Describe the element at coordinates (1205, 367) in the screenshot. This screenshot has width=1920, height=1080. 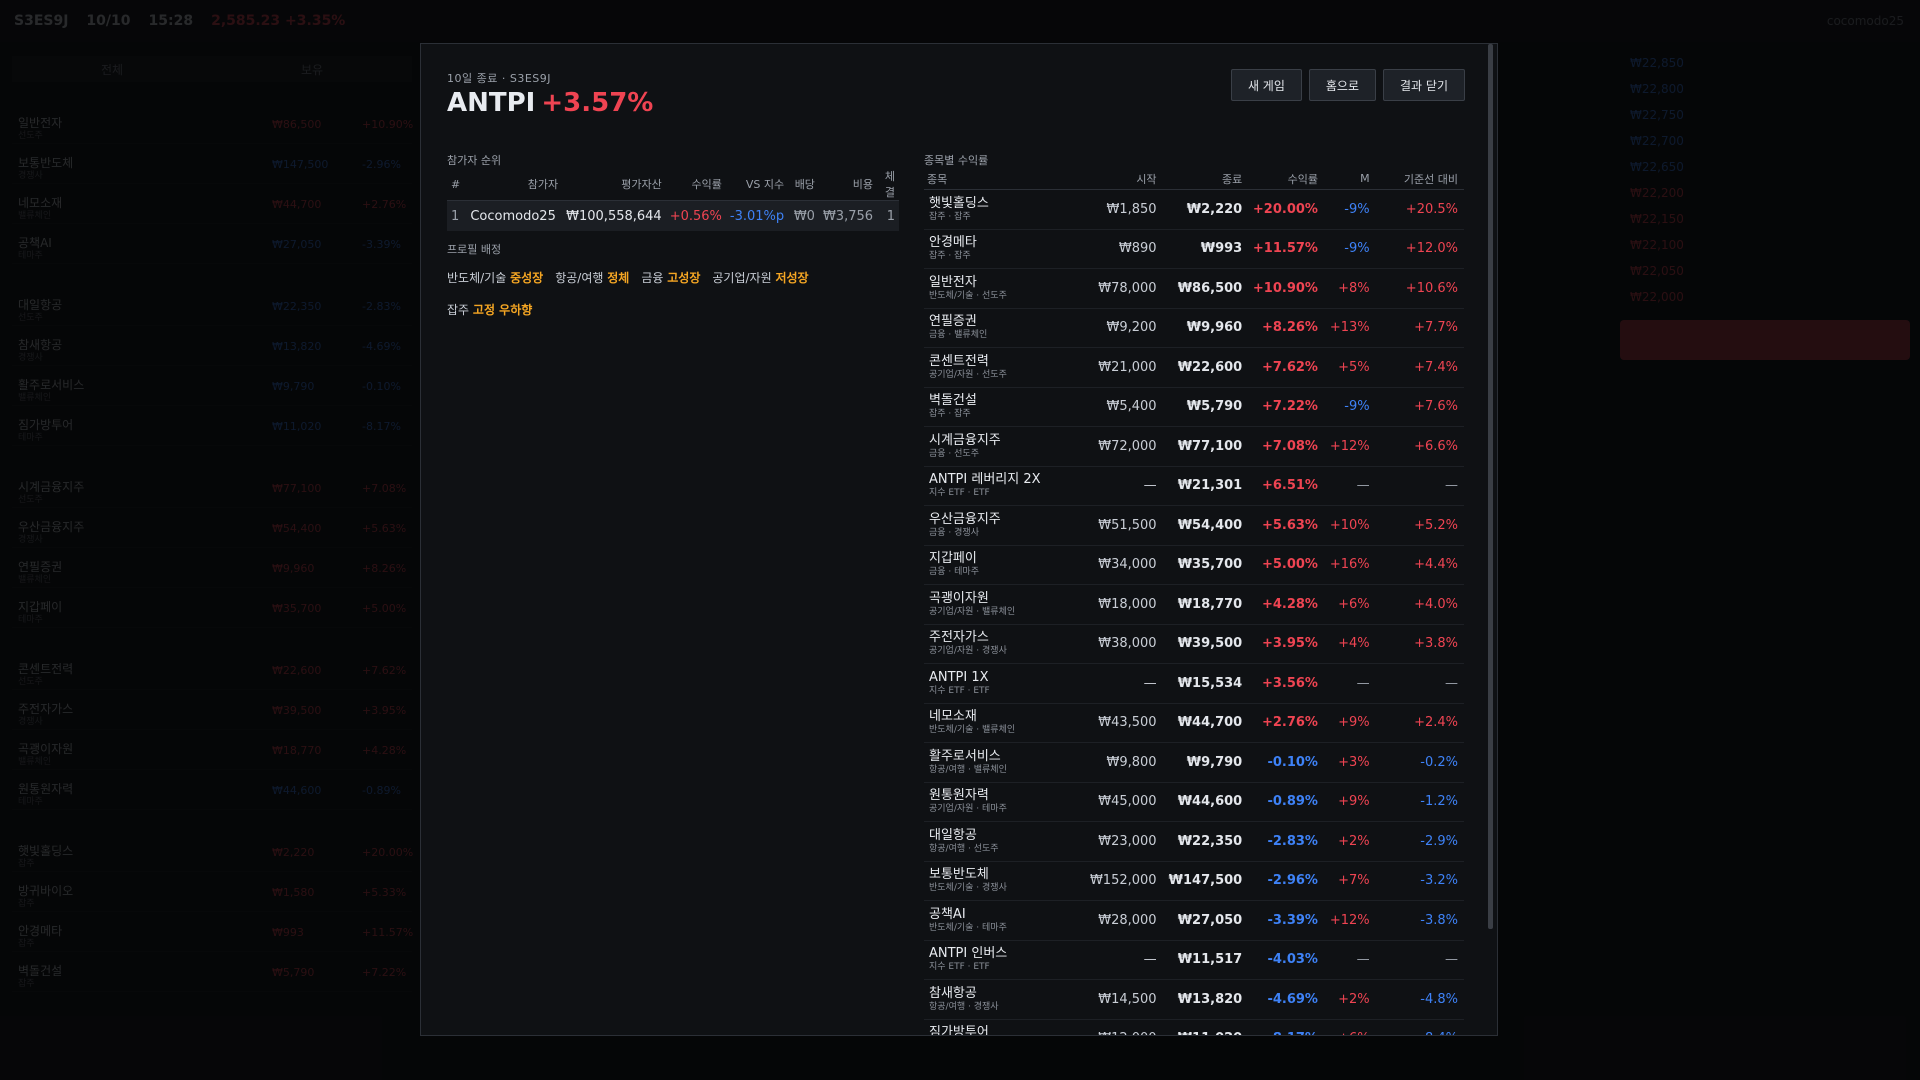
I see `end-price: ₩22,600` at that location.